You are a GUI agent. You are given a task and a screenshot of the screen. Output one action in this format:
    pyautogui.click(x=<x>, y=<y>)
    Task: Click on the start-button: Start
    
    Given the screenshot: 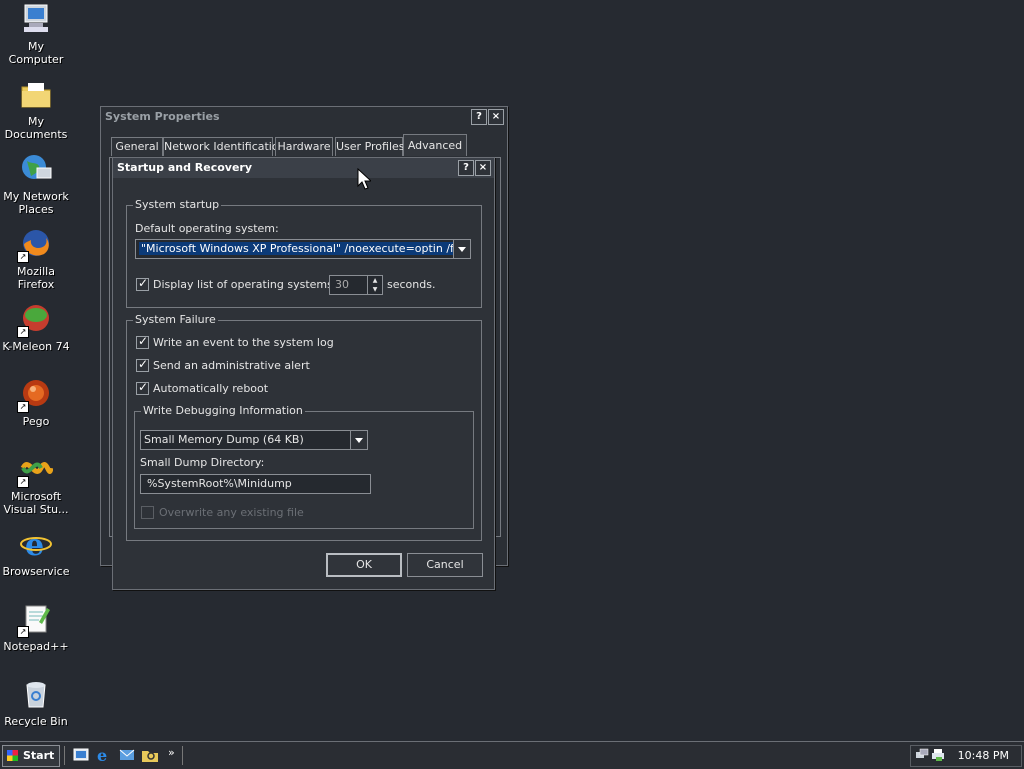 What is the action you would take?
    pyautogui.click(x=31, y=756)
    